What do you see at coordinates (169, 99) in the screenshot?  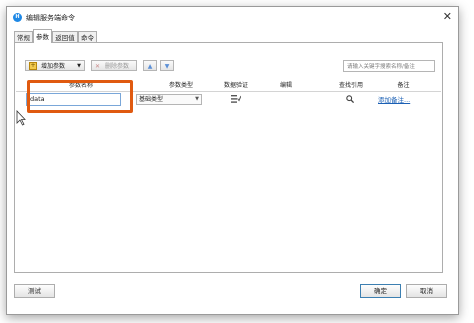 I see `param-type-select: 基础类型 ▼` at bounding box center [169, 99].